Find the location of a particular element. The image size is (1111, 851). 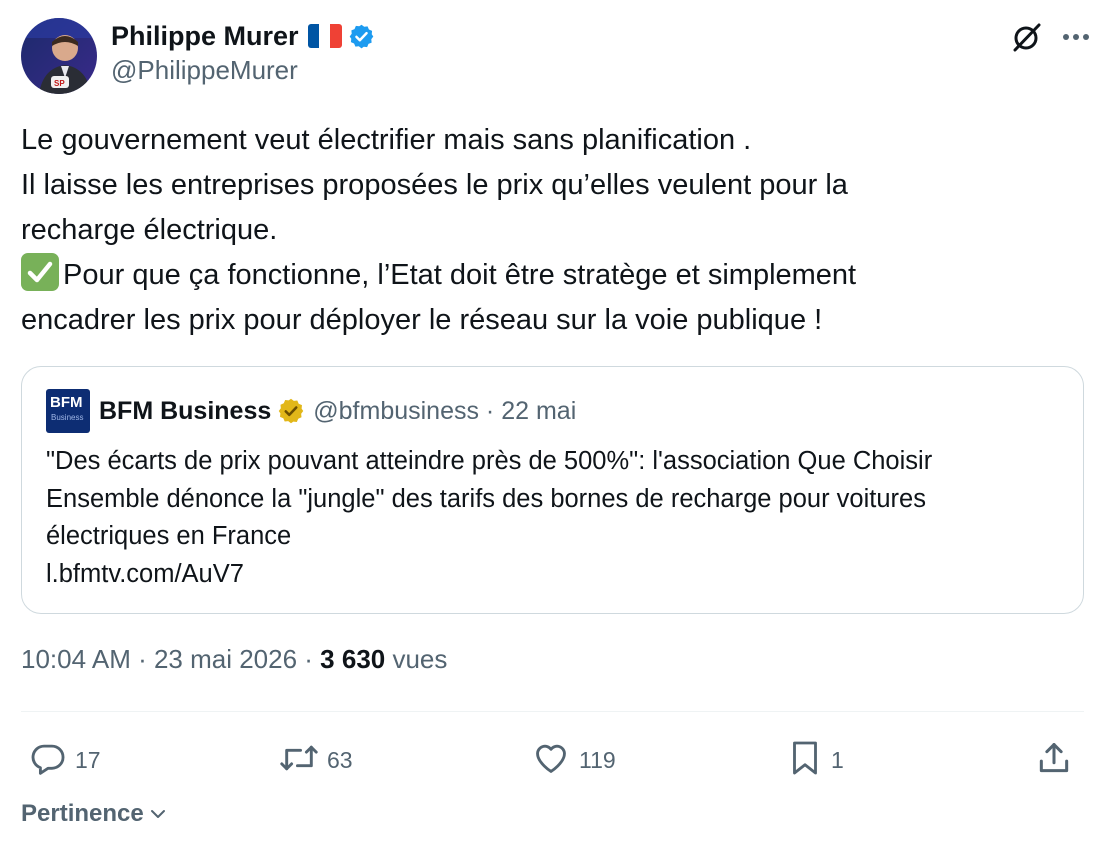

france-flag-icon is located at coordinates (324, 36).